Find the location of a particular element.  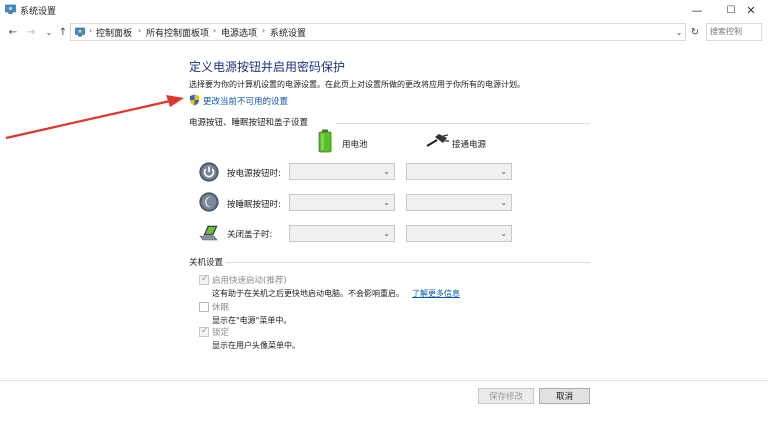

sleep-button-battery-select: ⌄ is located at coordinates (342, 202).